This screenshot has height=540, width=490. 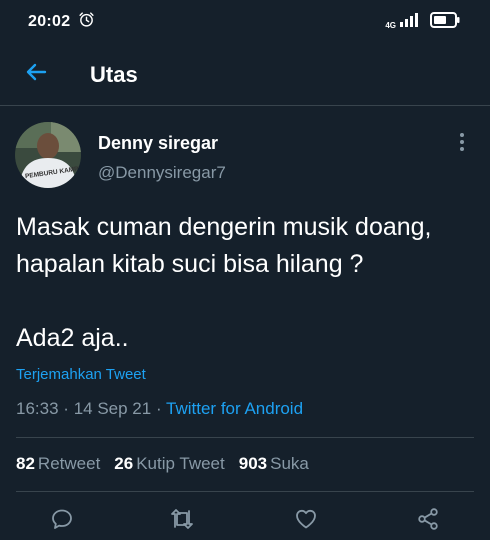 I want to click on likes-label: Suka, so click(x=289, y=463).